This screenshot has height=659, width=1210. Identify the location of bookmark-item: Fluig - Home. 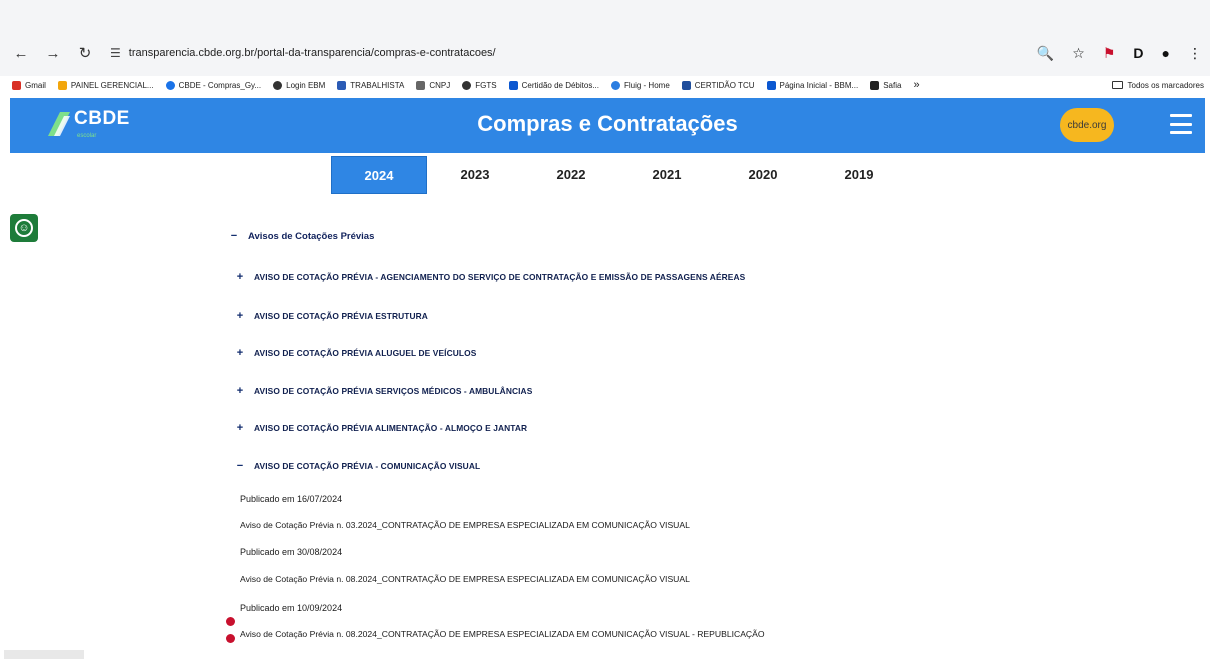
(640, 85).